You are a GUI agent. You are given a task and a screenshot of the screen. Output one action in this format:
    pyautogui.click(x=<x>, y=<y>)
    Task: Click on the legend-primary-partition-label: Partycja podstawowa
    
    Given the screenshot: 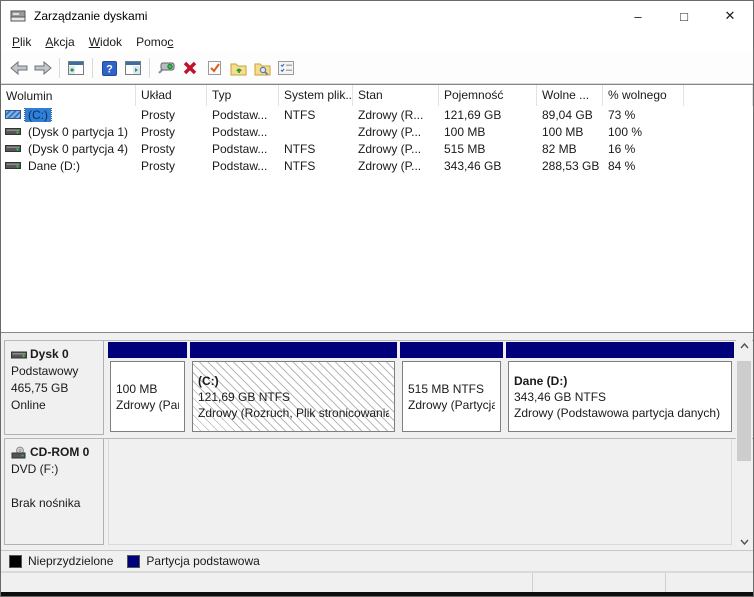 What is the action you would take?
    pyautogui.click(x=203, y=561)
    